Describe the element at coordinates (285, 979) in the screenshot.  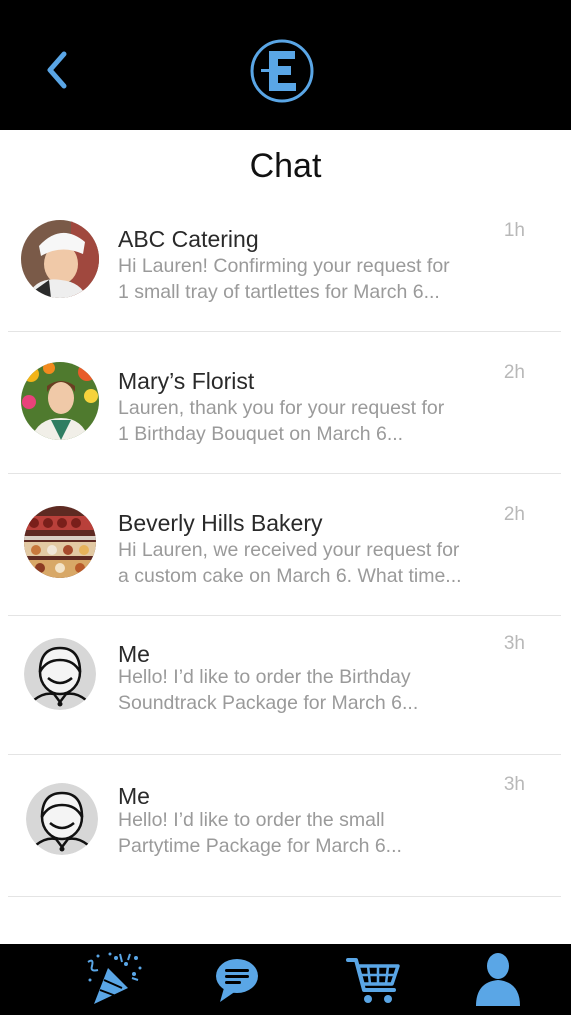
I see `bottom-tab-bar` at that location.